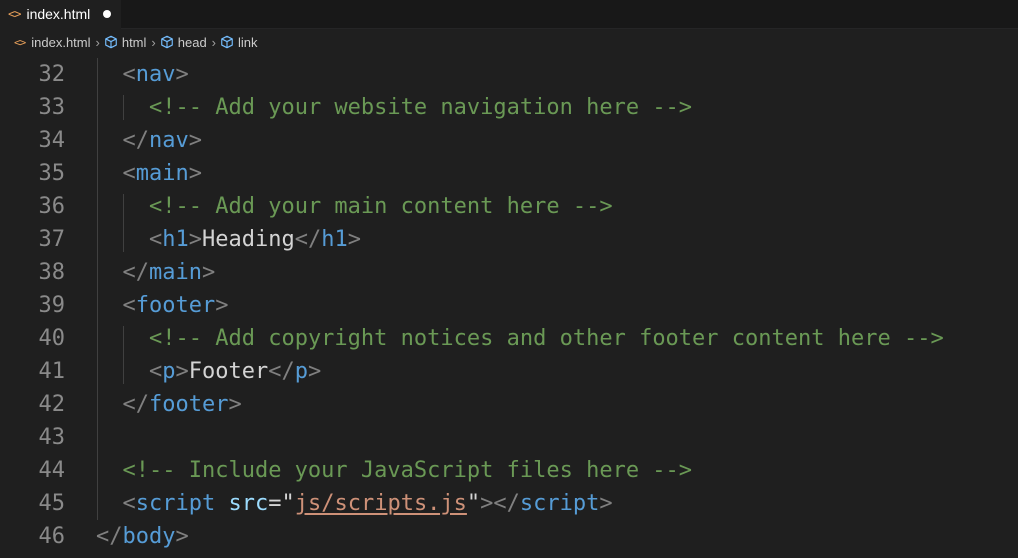 This screenshot has width=1018, height=558. Describe the element at coordinates (20, 42) in the screenshot. I see `html-file-icon: <>` at that location.